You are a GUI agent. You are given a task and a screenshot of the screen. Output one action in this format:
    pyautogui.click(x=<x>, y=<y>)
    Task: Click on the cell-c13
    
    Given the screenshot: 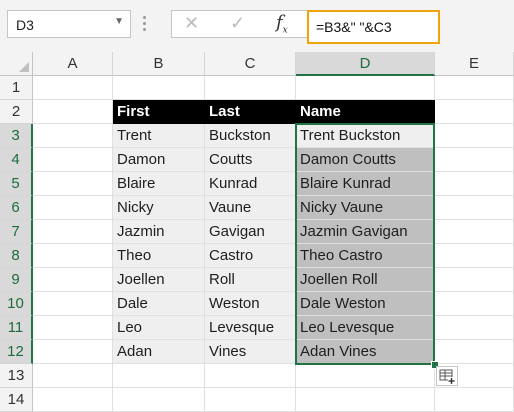 What is the action you would take?
    pyautogui.click(x=250, y=376)
    